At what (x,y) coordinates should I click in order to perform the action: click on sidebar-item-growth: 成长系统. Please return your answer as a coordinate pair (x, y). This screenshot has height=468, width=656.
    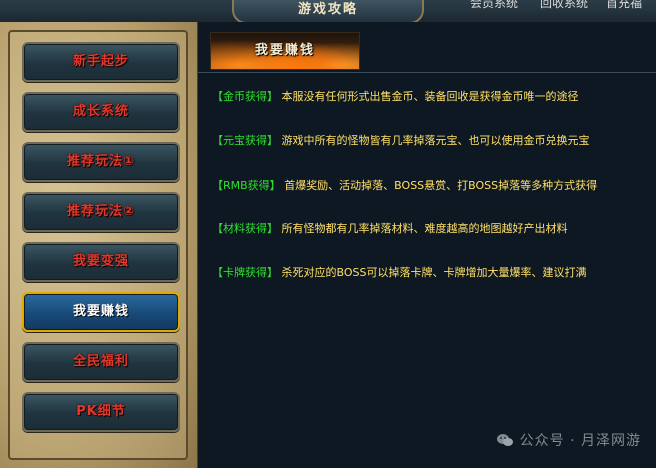
    Looking at the image, I should click on (101, 112).